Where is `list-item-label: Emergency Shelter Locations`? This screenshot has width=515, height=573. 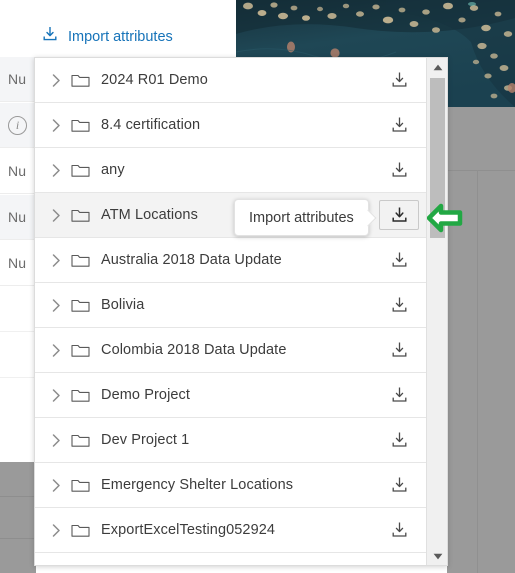
list-item-label: Emergency Shelter Locations is located at coordinates (197, 485).